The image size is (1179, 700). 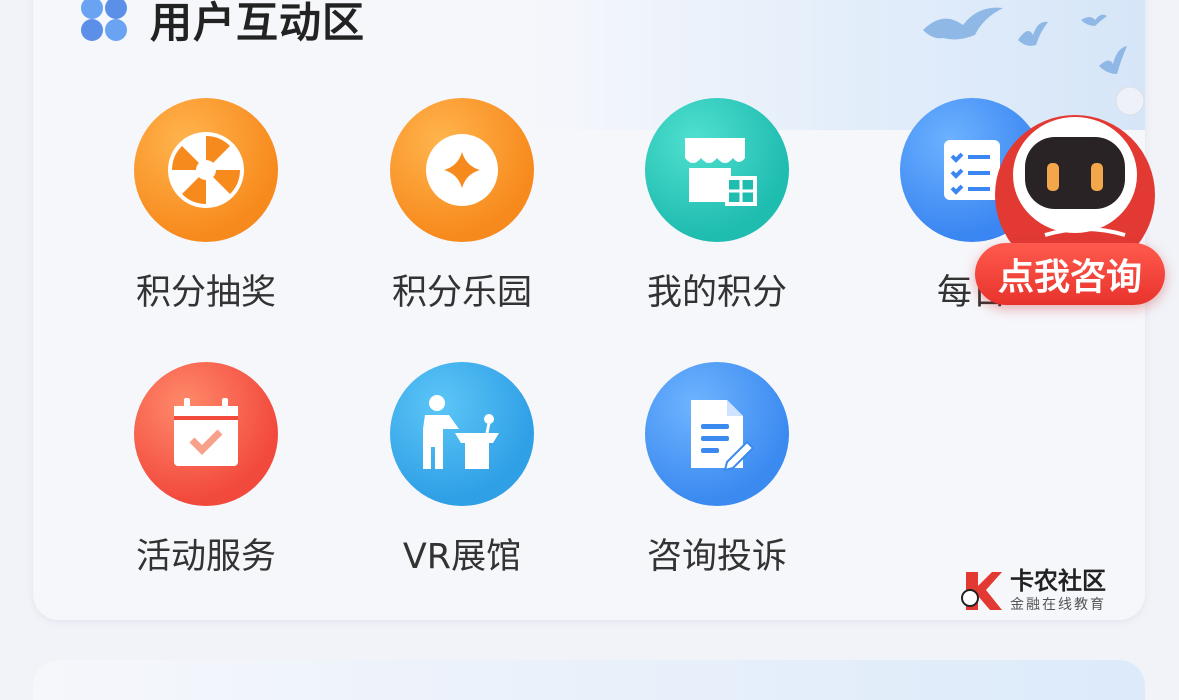 What do you see at coordinates (206, 434) in the screenshot?
I see `calendar-check-icon` at bounding box center [206, 434].